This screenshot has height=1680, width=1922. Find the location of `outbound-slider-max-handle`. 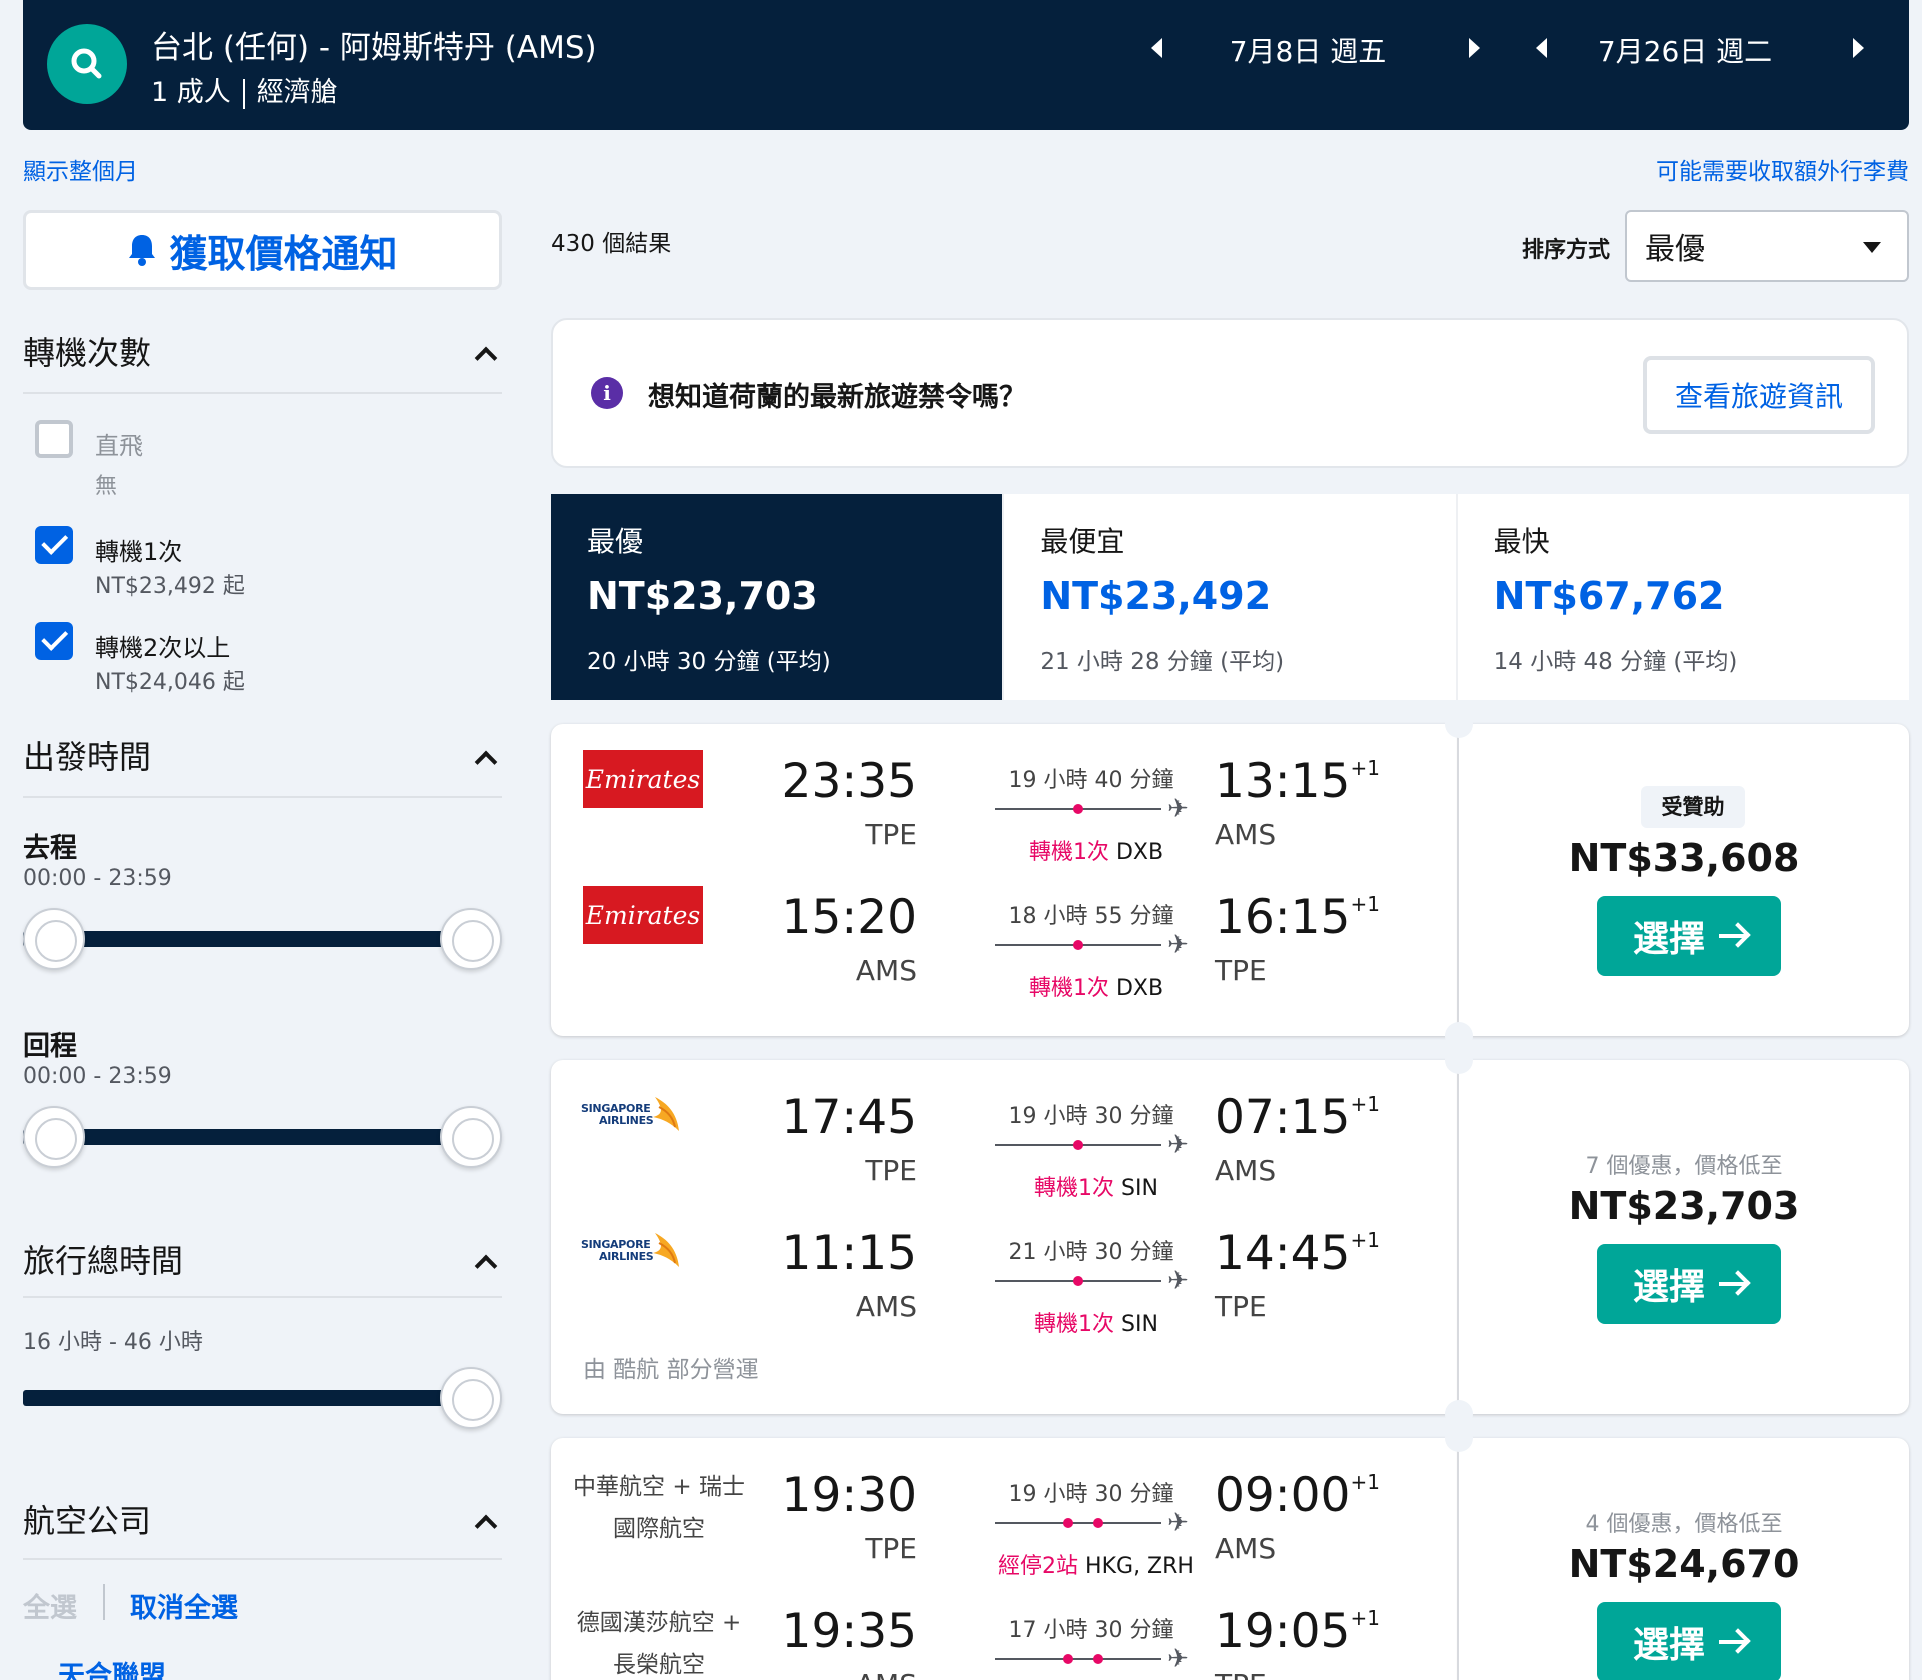

outbound-slider-max-handle is located at coordinates (471, 939).